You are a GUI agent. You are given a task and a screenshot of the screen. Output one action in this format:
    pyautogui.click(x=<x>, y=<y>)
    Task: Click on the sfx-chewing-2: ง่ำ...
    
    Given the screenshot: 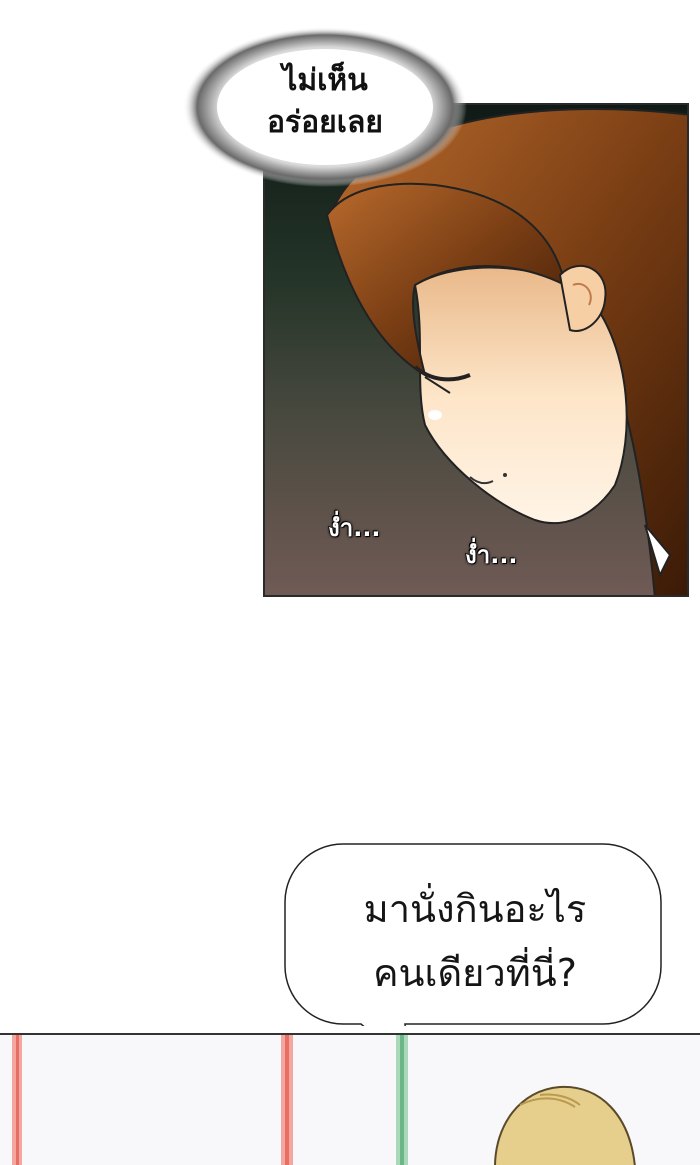 What is the action you would take?
    pyautogui.click(x=491, y=555)
    